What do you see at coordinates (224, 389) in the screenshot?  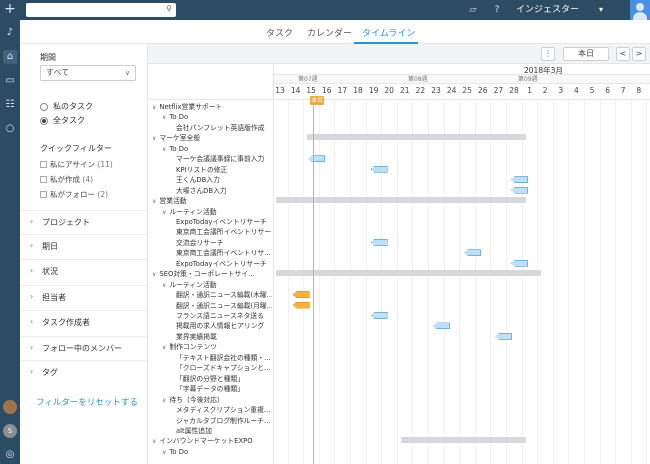 I see `task-row: 「字幕データの種類」` at bounding box center [224, 389].